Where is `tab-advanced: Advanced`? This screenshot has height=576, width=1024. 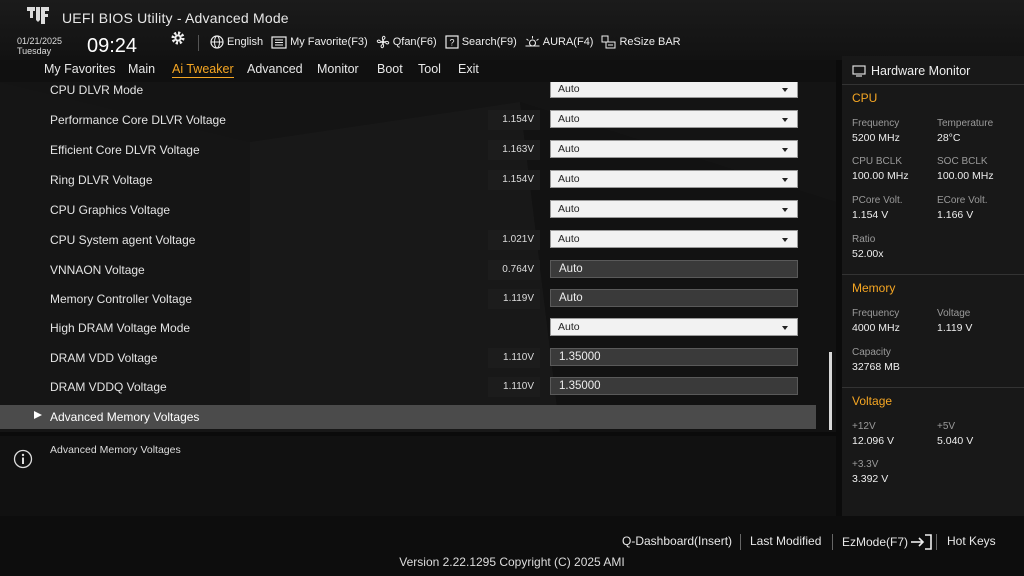 tab-advanced: Advanced is located at coordinates (275, 69).